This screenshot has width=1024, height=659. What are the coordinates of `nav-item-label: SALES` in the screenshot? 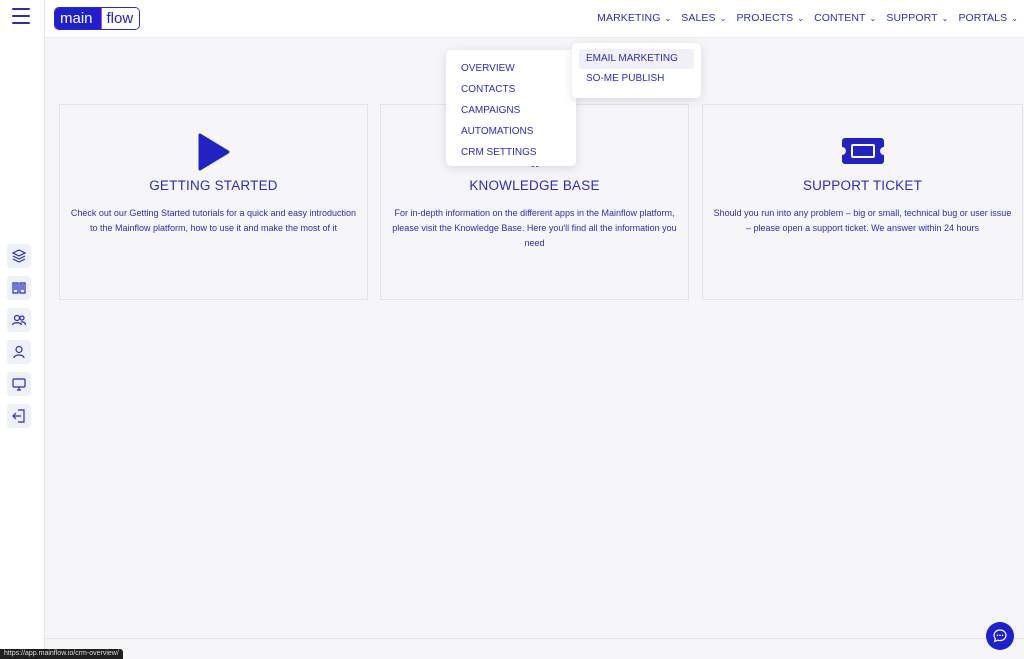 It's located at (698, 18).